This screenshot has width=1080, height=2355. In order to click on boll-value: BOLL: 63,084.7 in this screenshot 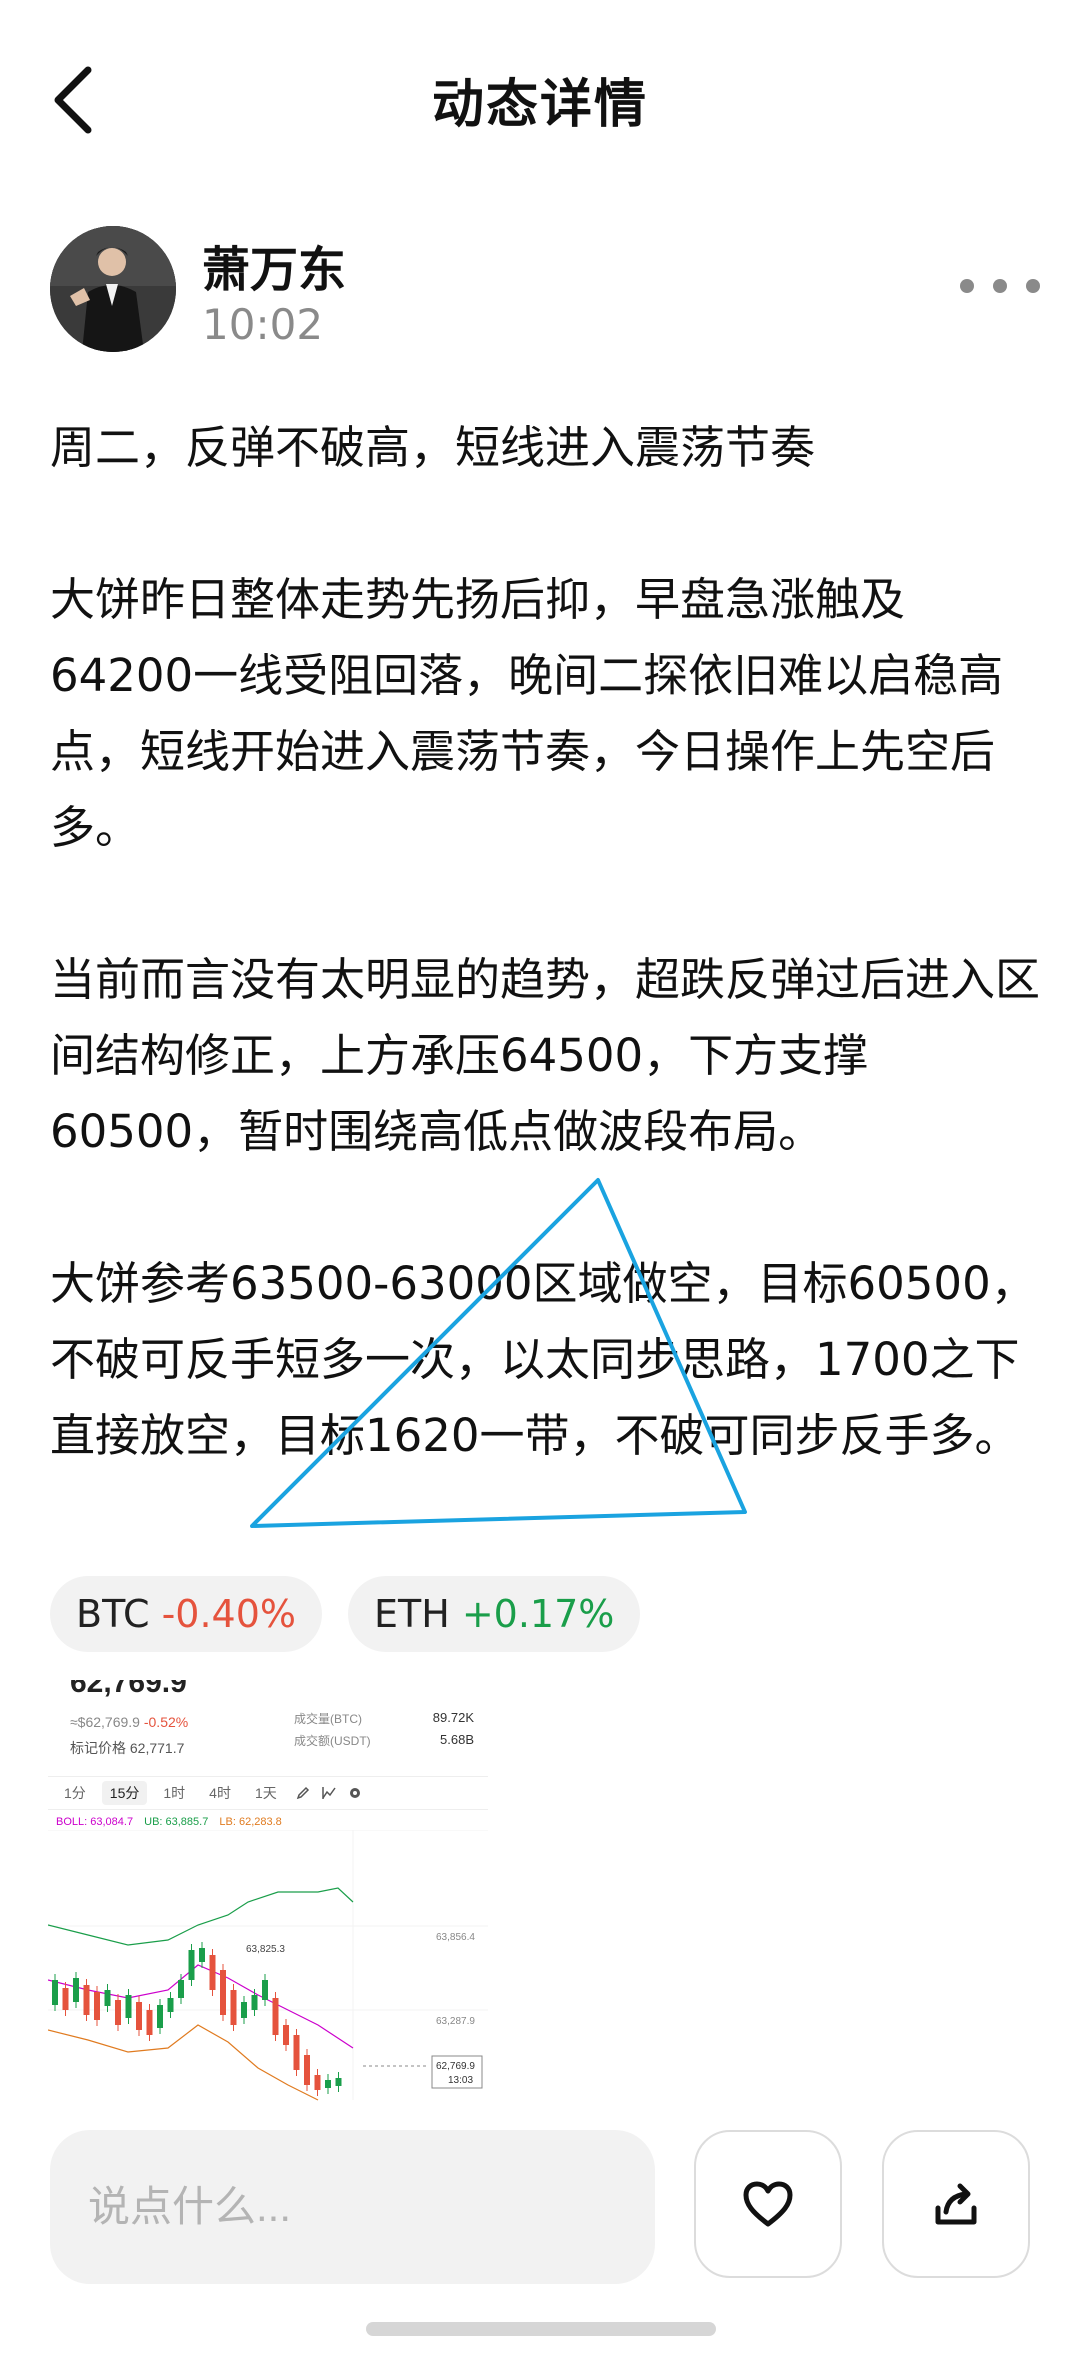, I will do `click(95, 1822)`.